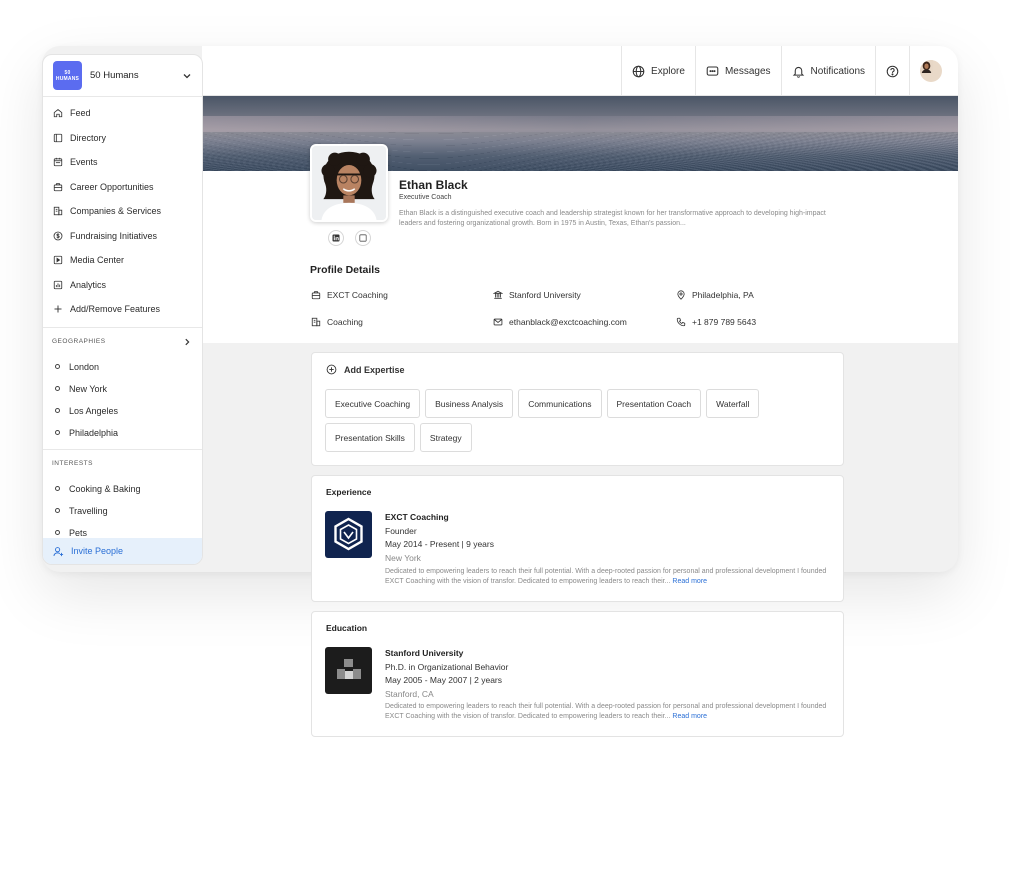  I want to click on geography-item-philadelphia: Philadelphia, so click(122, 433).